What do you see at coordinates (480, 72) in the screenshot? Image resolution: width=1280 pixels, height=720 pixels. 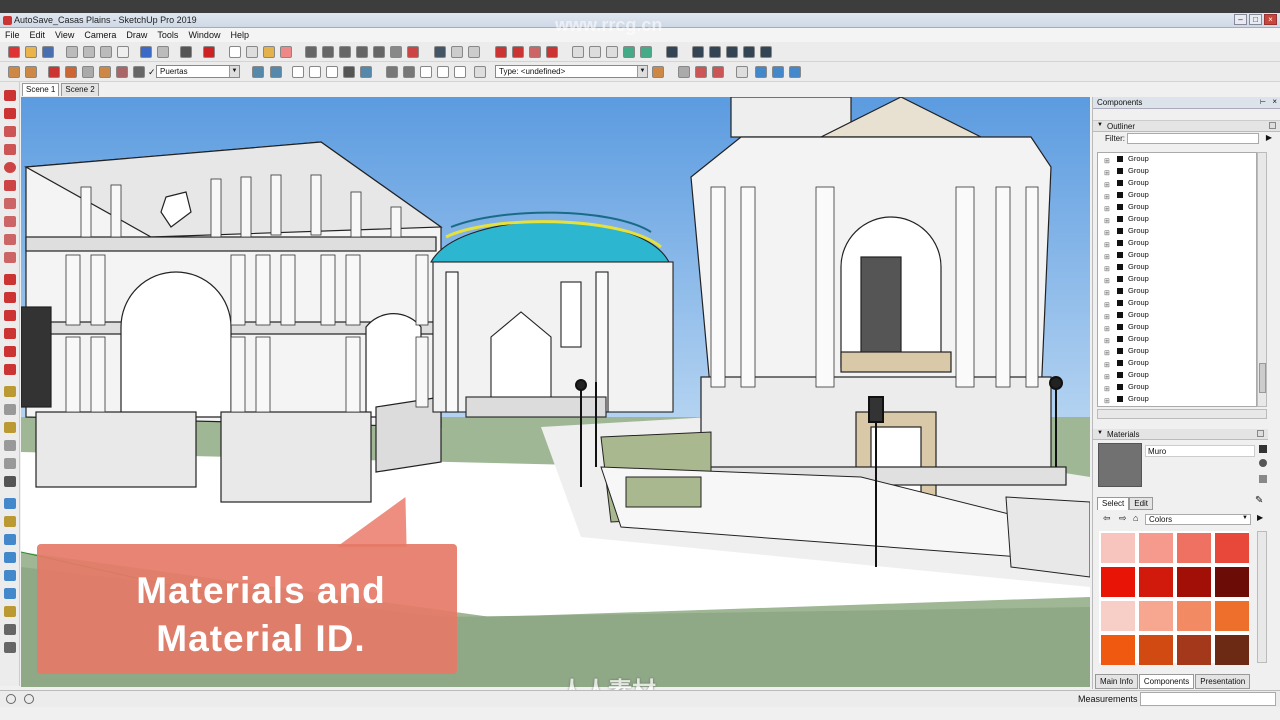 I see `split-icon` at bounding box center [480, 72].